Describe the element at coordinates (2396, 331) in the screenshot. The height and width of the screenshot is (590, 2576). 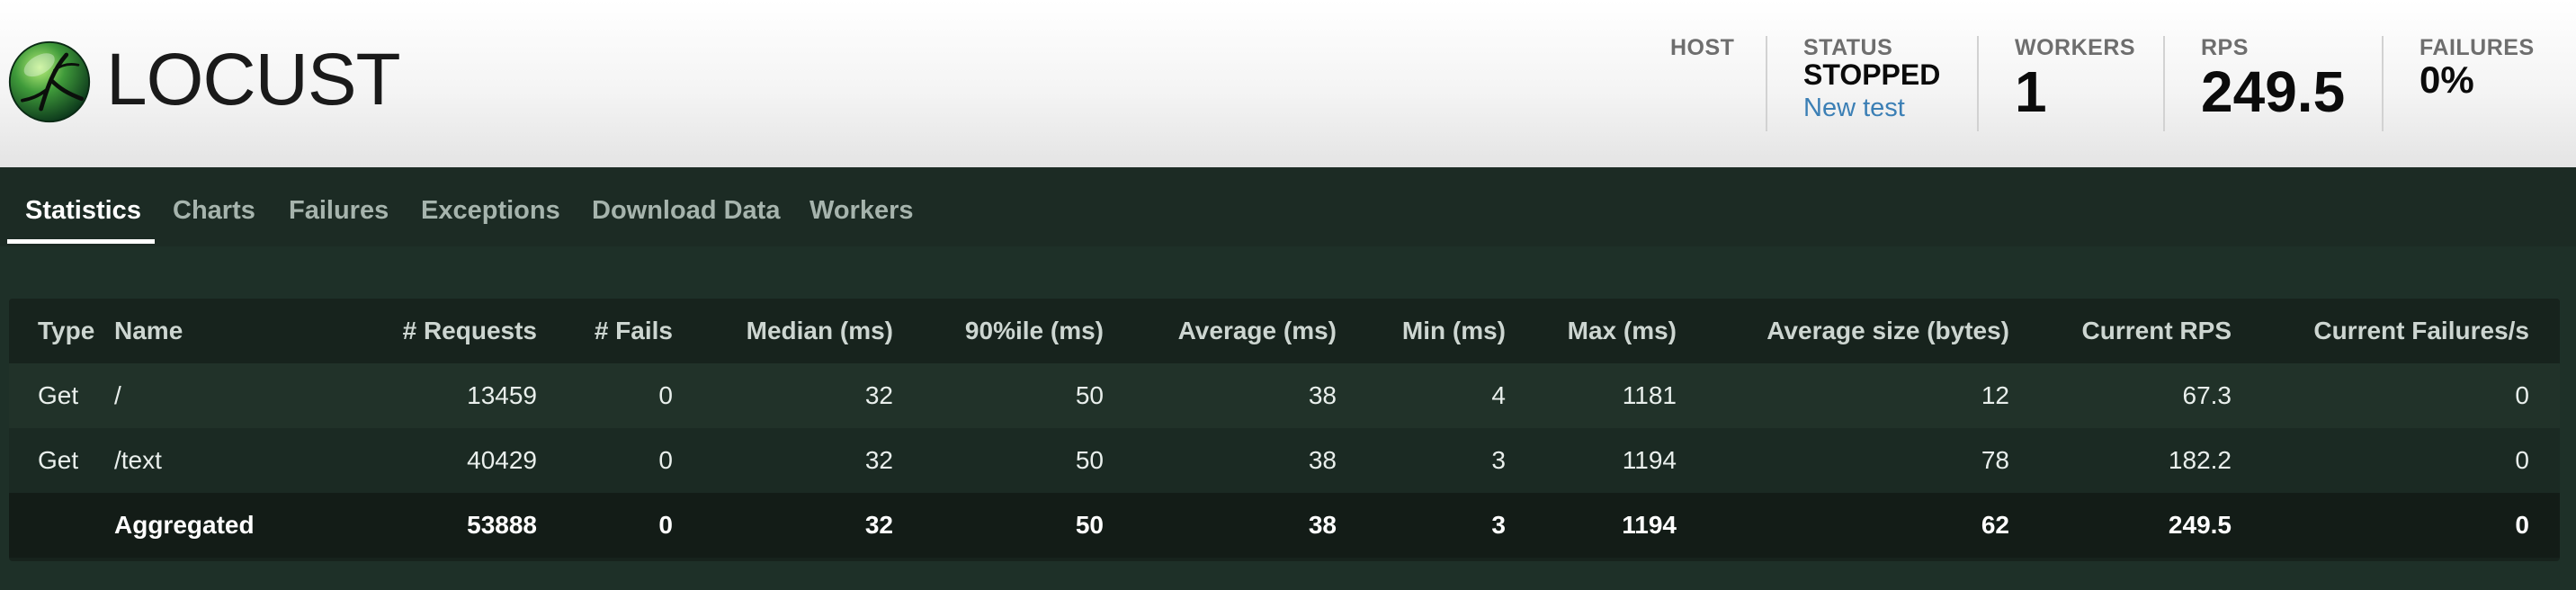
I see `column-header: Current Failures/s` at that location.